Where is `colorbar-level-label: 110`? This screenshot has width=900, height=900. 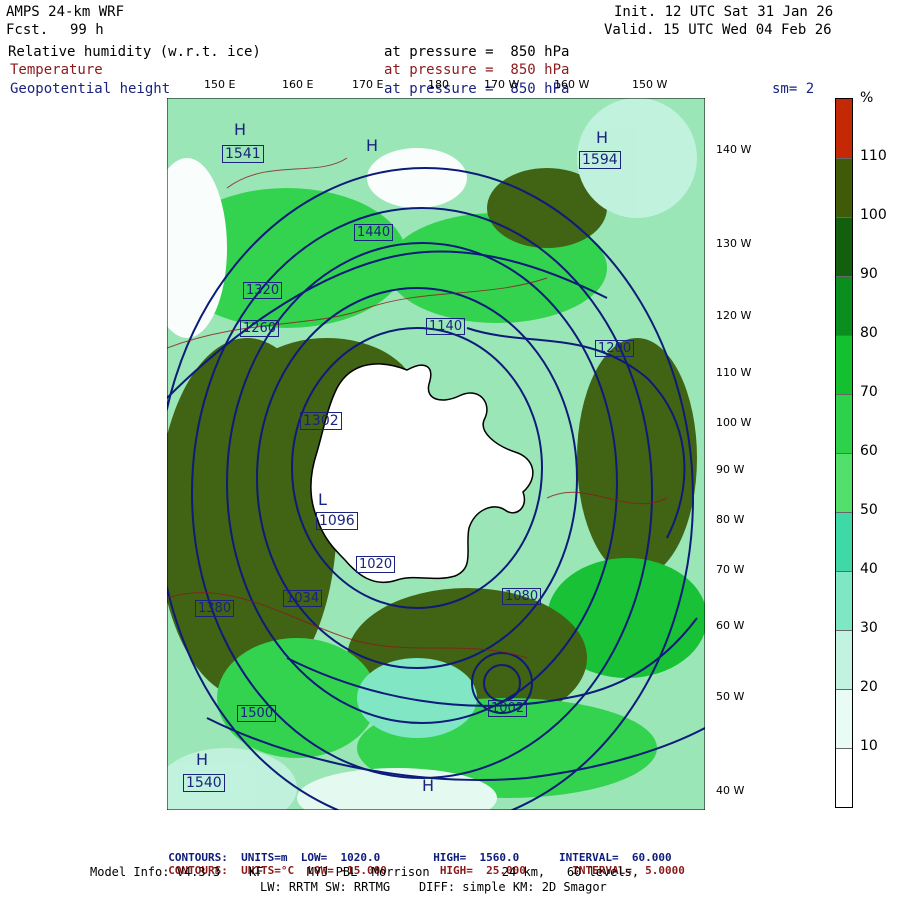 colorbar-level-label: 110 is located at coordinates (873, 156).